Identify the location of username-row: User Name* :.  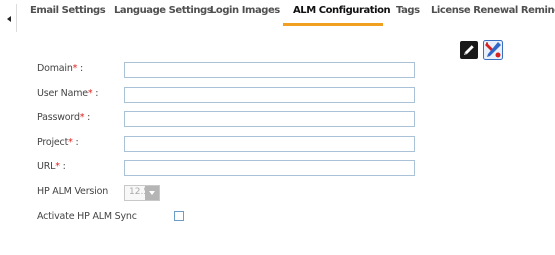
(227, 95).